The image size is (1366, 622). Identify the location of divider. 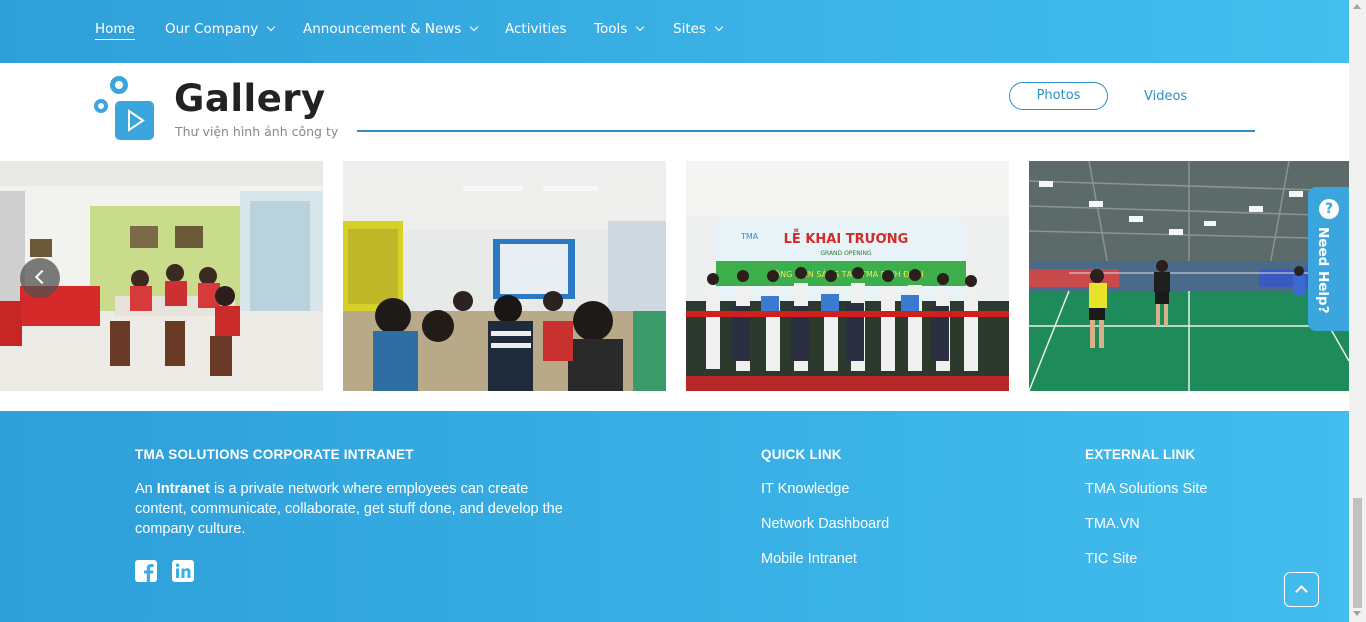
(806, 131).